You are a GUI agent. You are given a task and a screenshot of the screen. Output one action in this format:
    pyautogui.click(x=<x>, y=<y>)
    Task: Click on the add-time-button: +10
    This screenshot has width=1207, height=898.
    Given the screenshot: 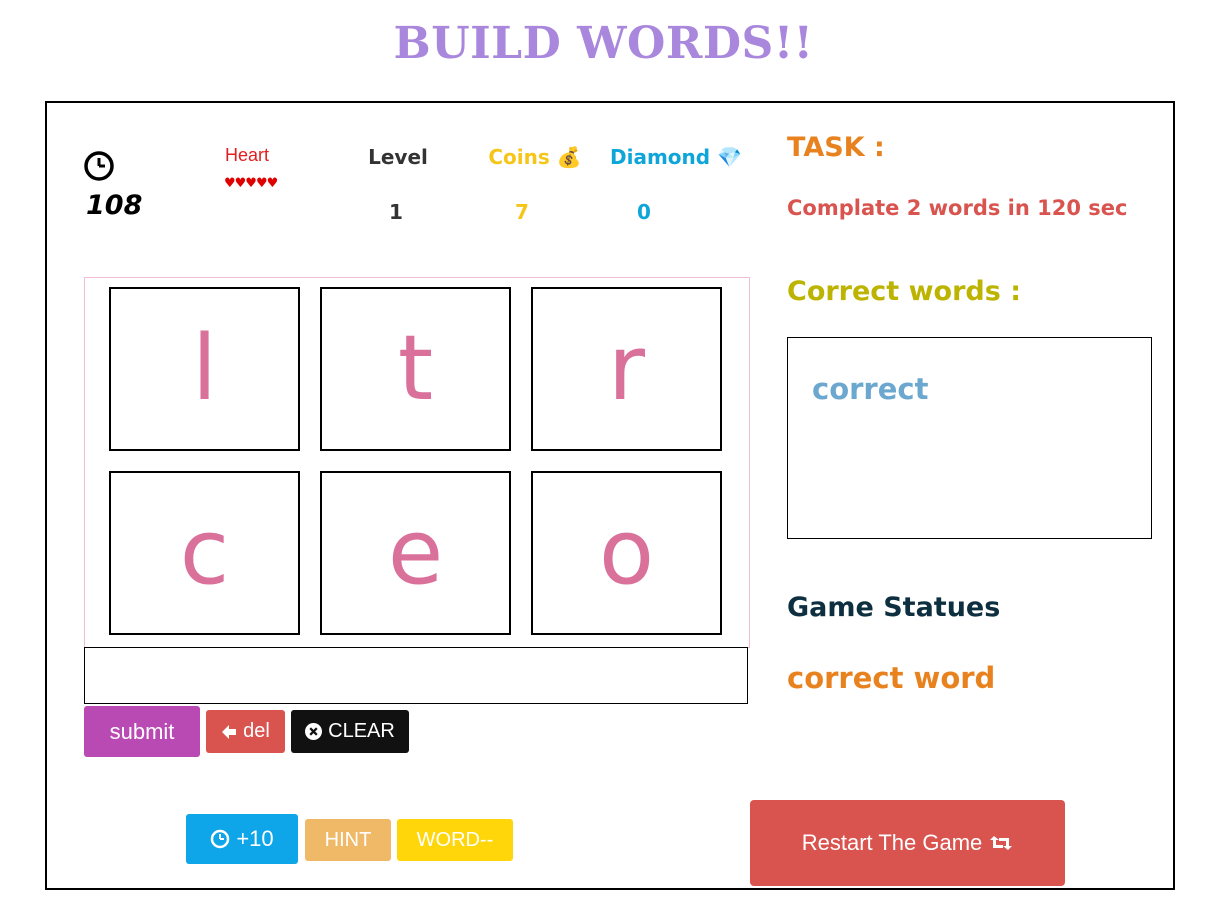 What is the action you would take?
    pyautogui.click(x=242, y=839)
    